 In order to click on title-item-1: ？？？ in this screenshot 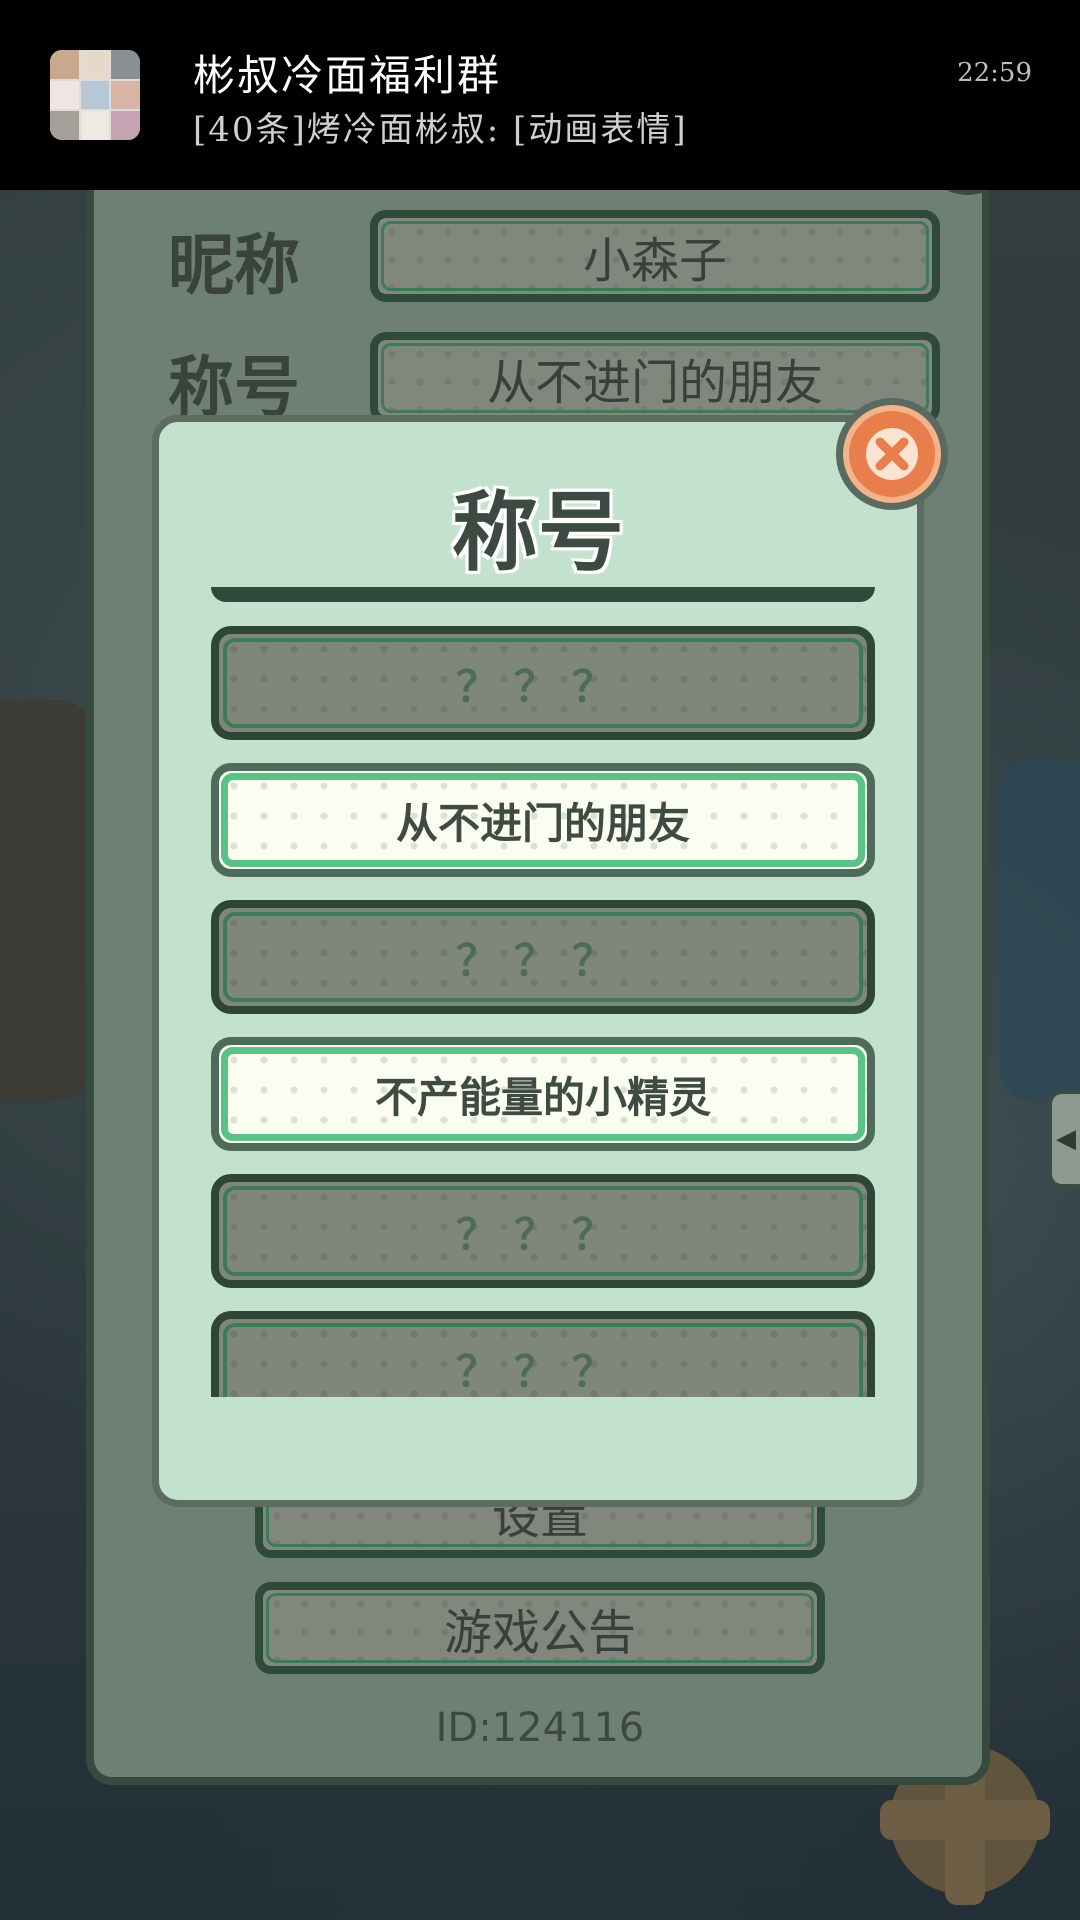, I will do `click(543, 683)`.